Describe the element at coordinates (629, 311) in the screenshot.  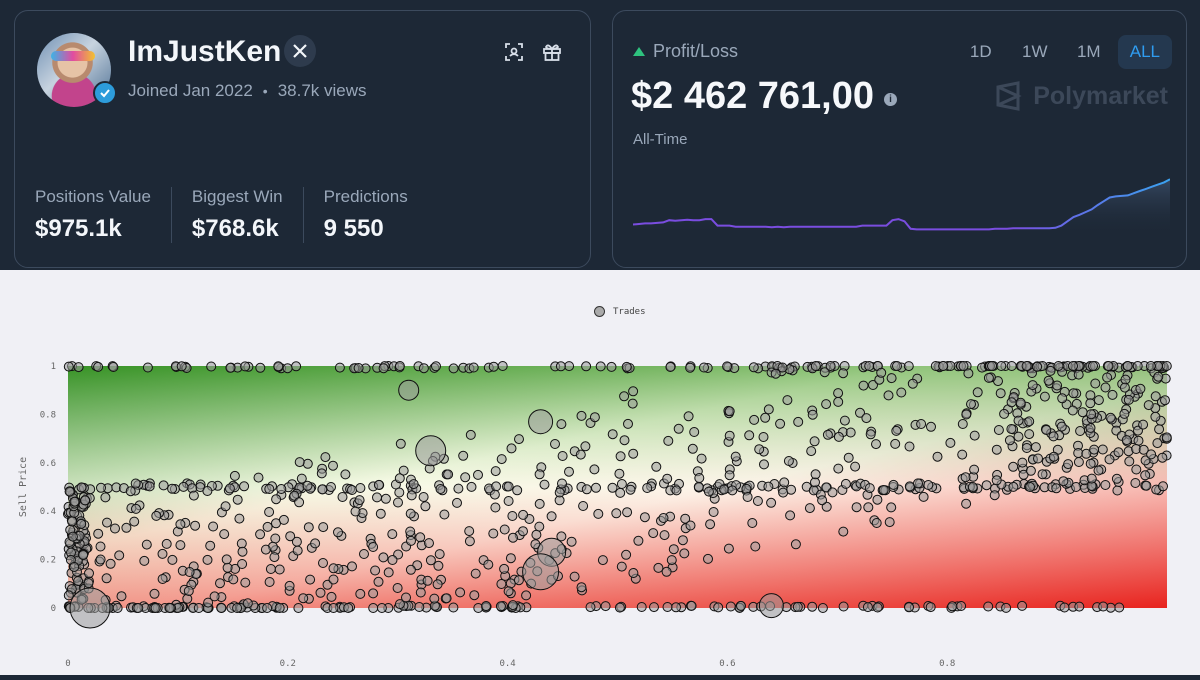
I see `legend-label: Trades` at that location.